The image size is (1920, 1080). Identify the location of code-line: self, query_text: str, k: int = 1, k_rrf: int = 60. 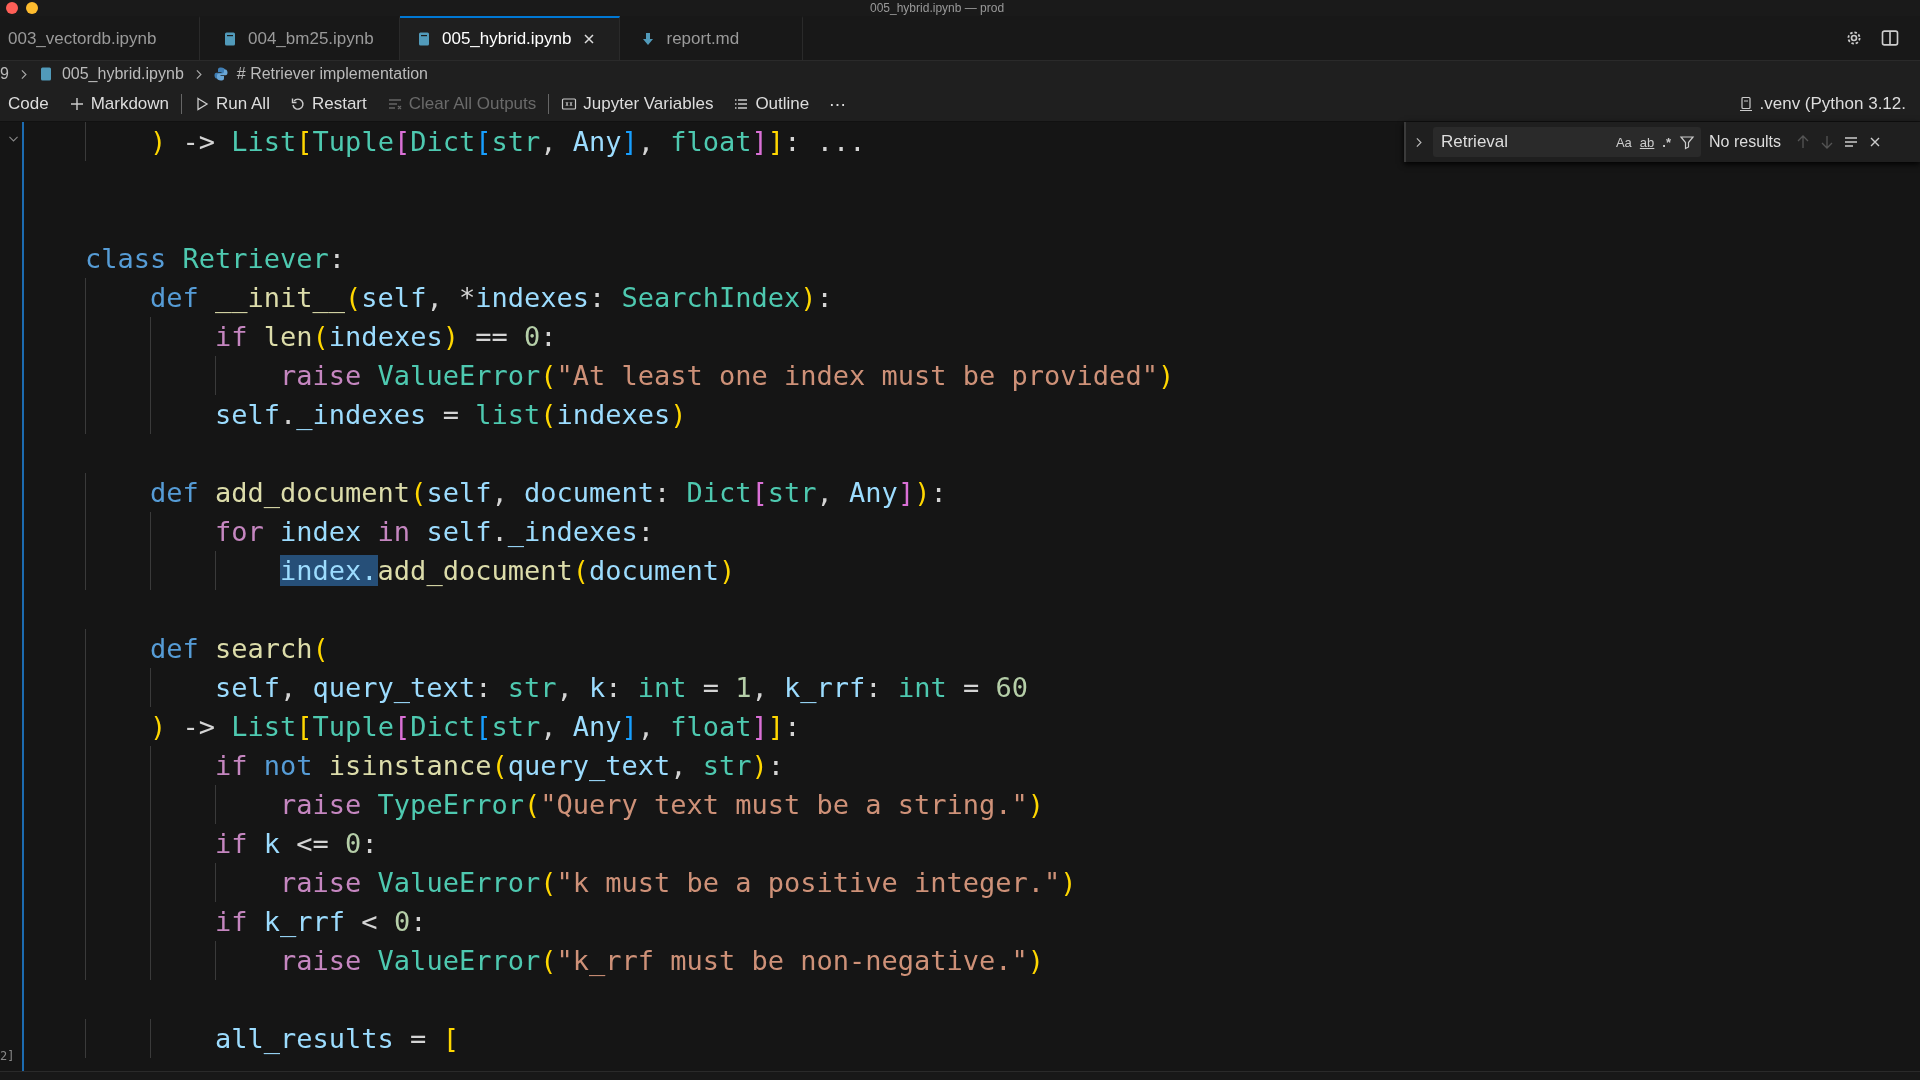
(621, 688).